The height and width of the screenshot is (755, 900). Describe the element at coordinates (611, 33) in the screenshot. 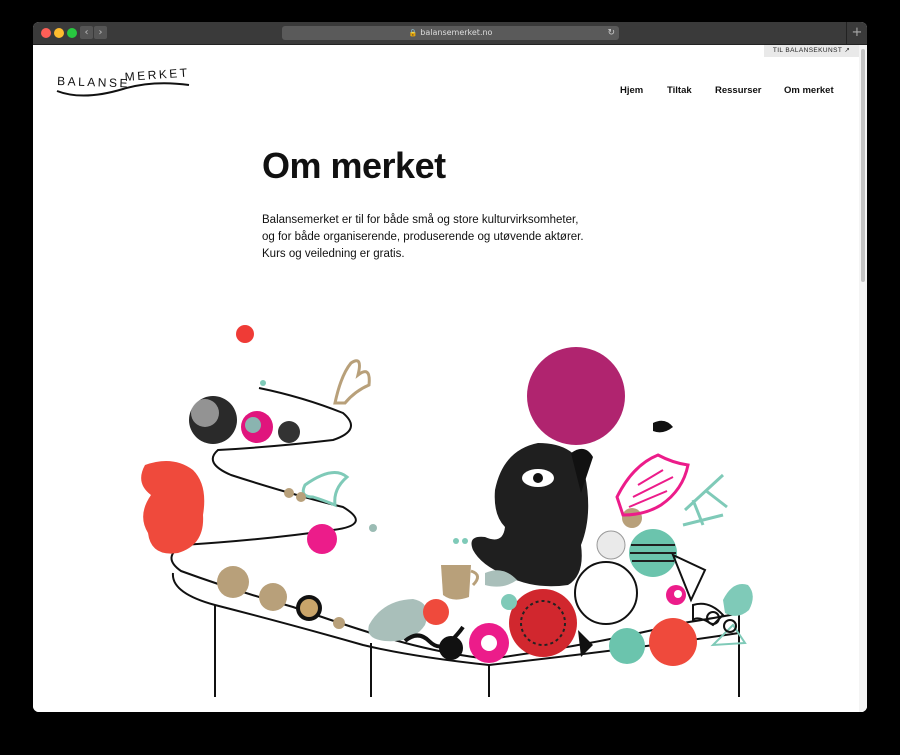

I see `reload-icon: ↻` at that location.